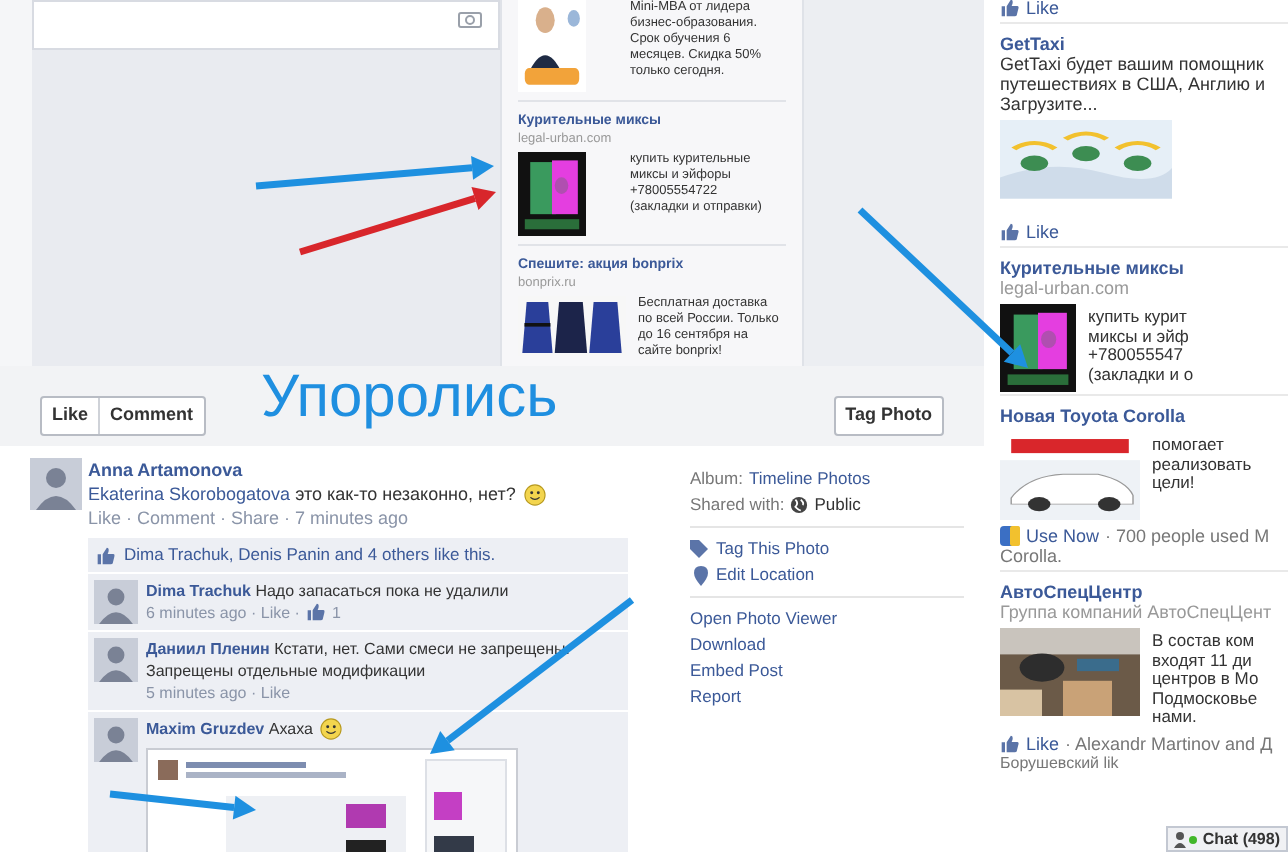 Image resolution: width=1288 pixels, height=852 pixels. Describe the element at coordinates (1144, 416) in the screenshot. I see `ad-title: Новая Toyota Corolla` at that location.